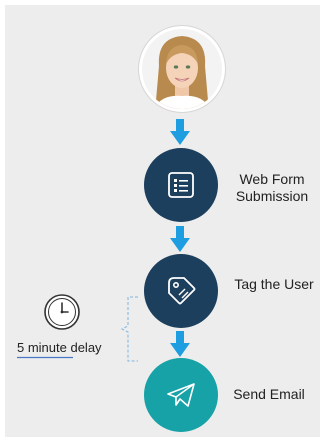 This screenshot has width=325, height=439. I want to click on user-photo-icon, so click(182, 69).